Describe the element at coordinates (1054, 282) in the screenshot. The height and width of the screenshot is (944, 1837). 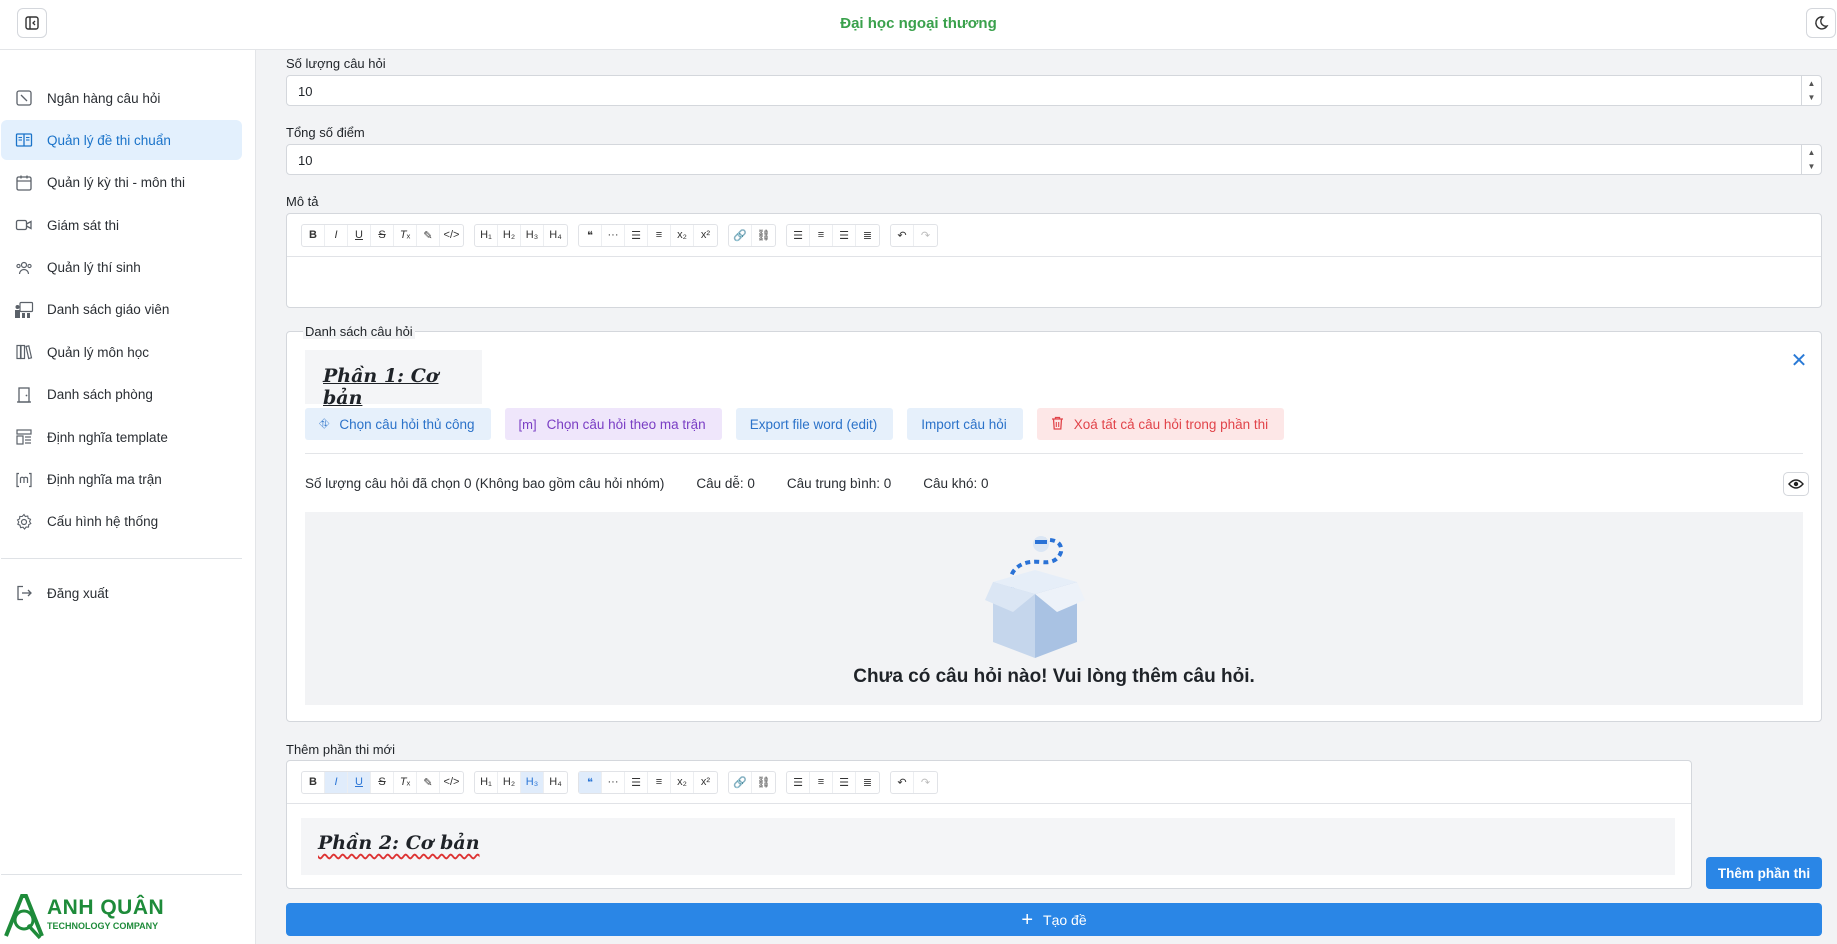
I see `description-content` at that location.